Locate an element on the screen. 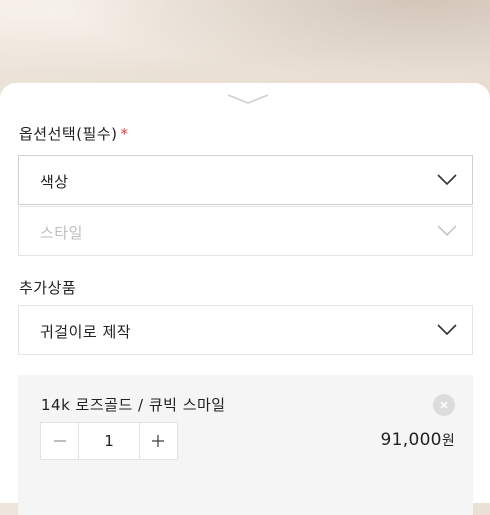 Image resolution: width=490 pixels, height=515 pixels. style-select-value: 스타일 is located at coordinates (61, 233).